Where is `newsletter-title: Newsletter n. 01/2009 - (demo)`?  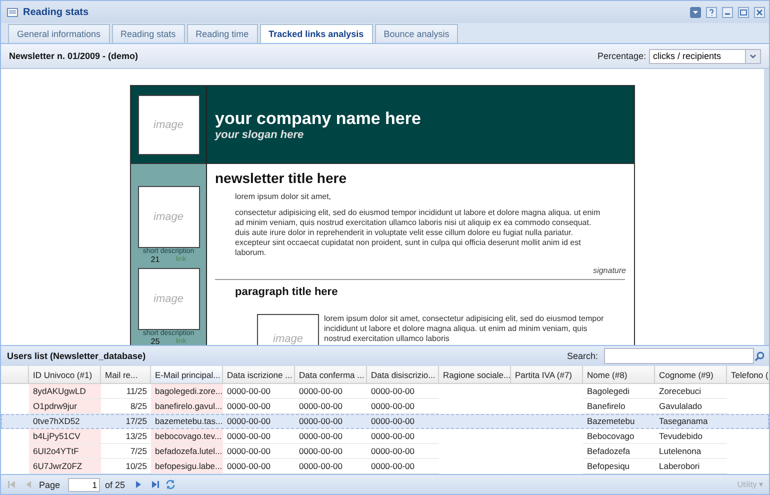
newsletter-title: Newsletter n. 01/2009 - (demo) is located at coordinates (74, 56).